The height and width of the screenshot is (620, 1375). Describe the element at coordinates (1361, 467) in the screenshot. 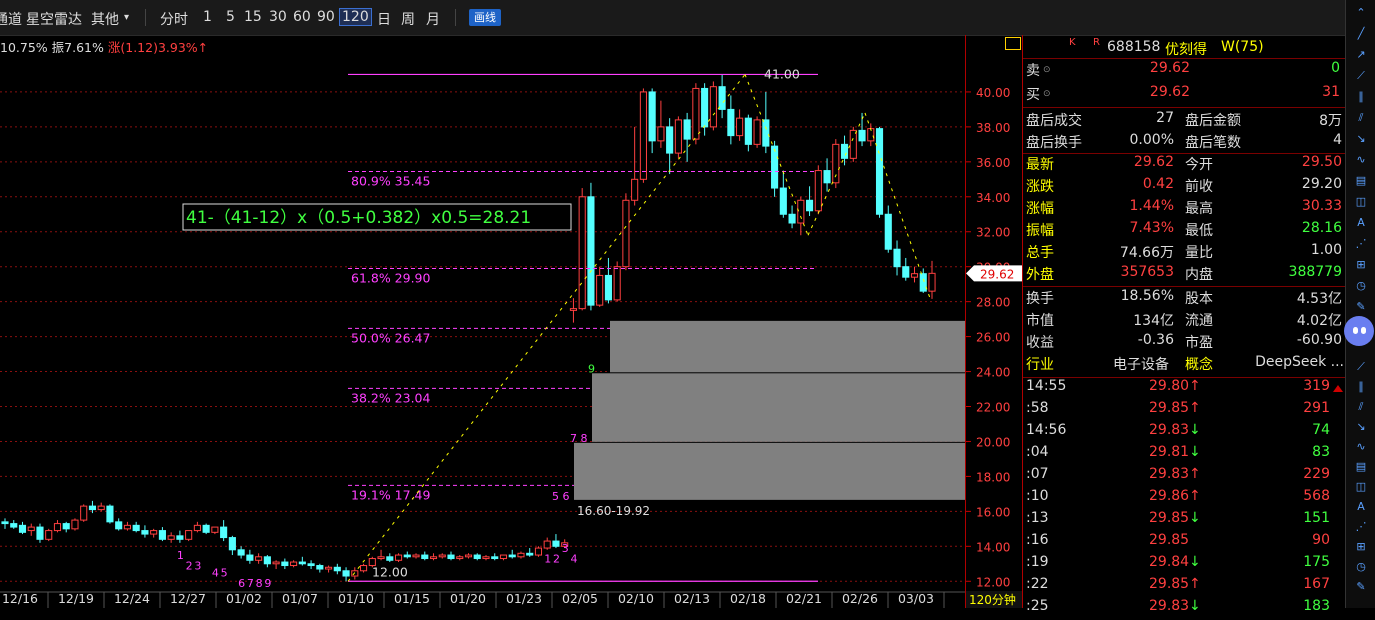

I see `drawing-tool-icon: ▤` at that location.